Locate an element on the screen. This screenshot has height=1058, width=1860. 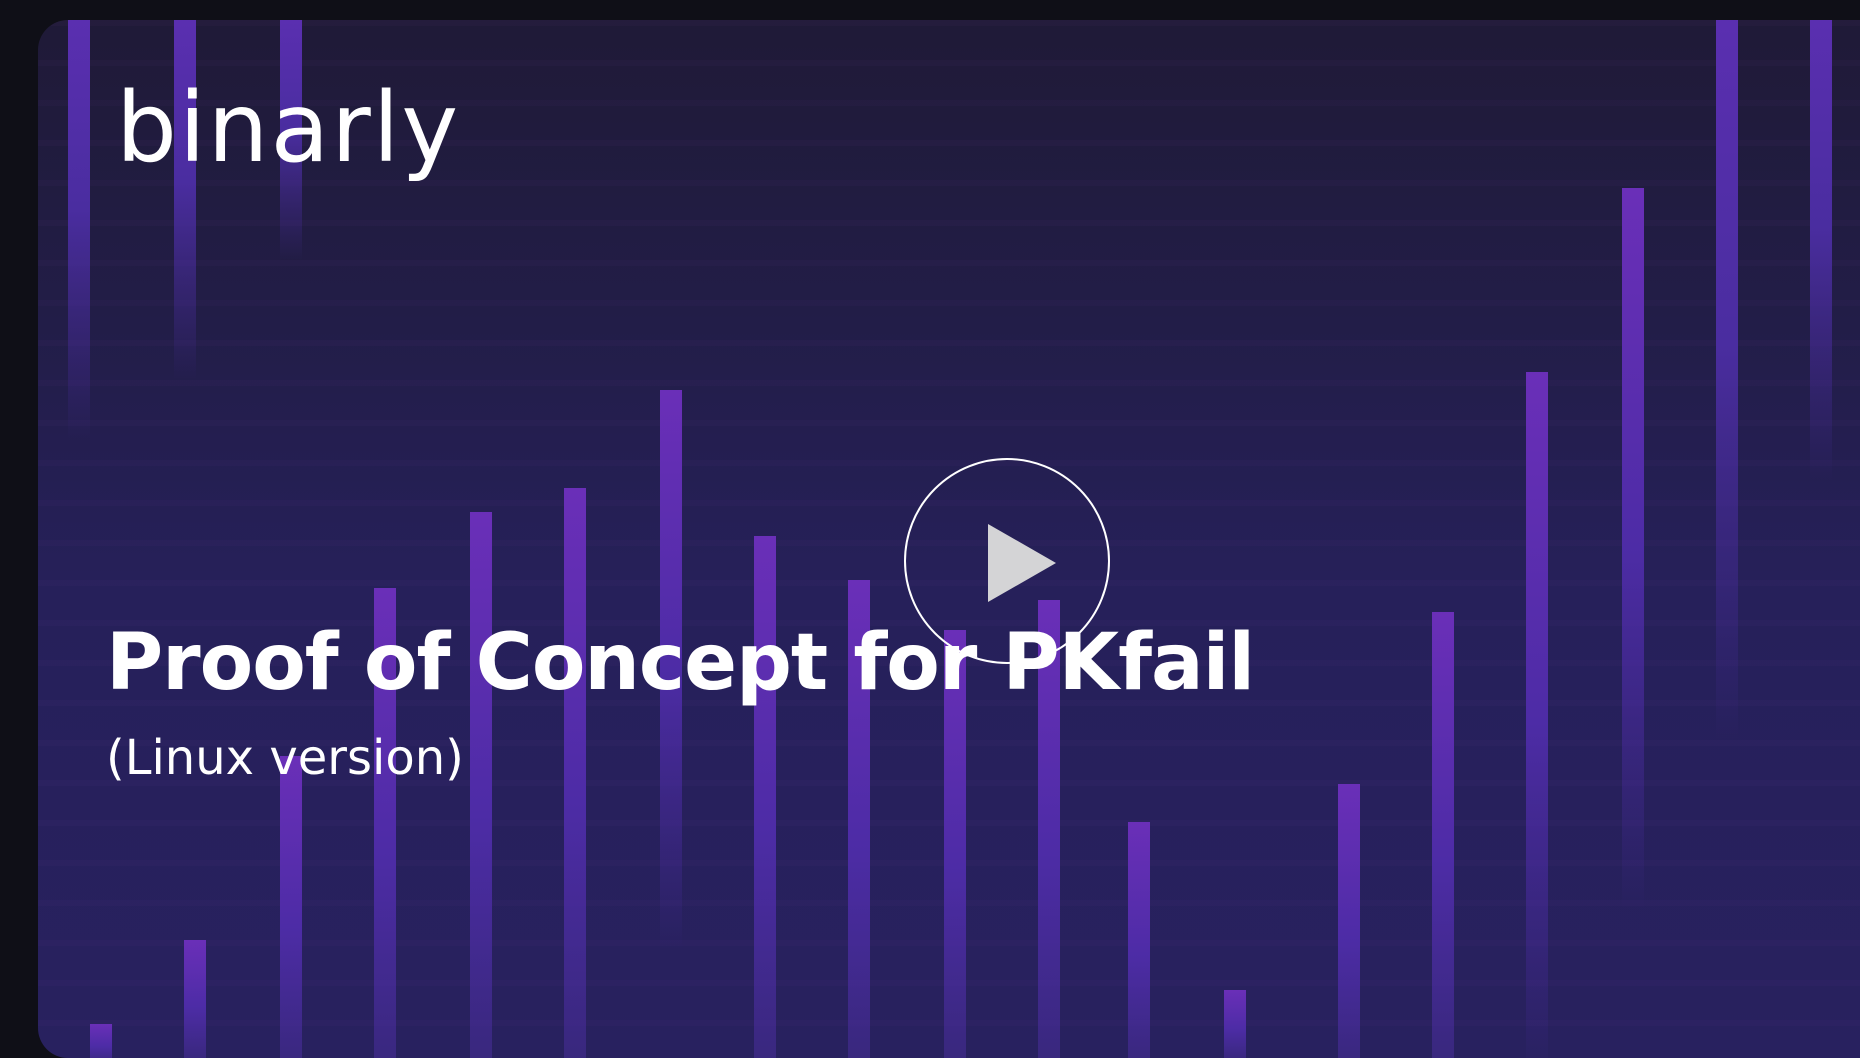
play-icon is located at coordinates (1022, 563).